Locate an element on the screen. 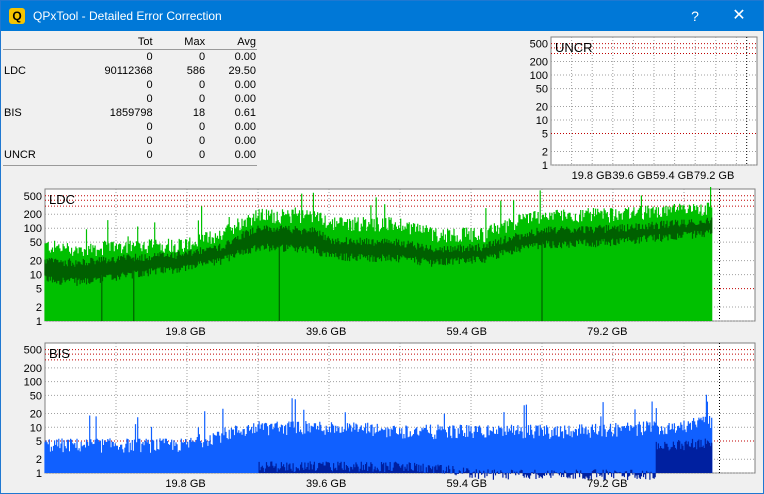 Image resolution: width=764 pixels, height=494 pixels. stats-cell-tot: 1859798 is located at coordinates (131, 113).